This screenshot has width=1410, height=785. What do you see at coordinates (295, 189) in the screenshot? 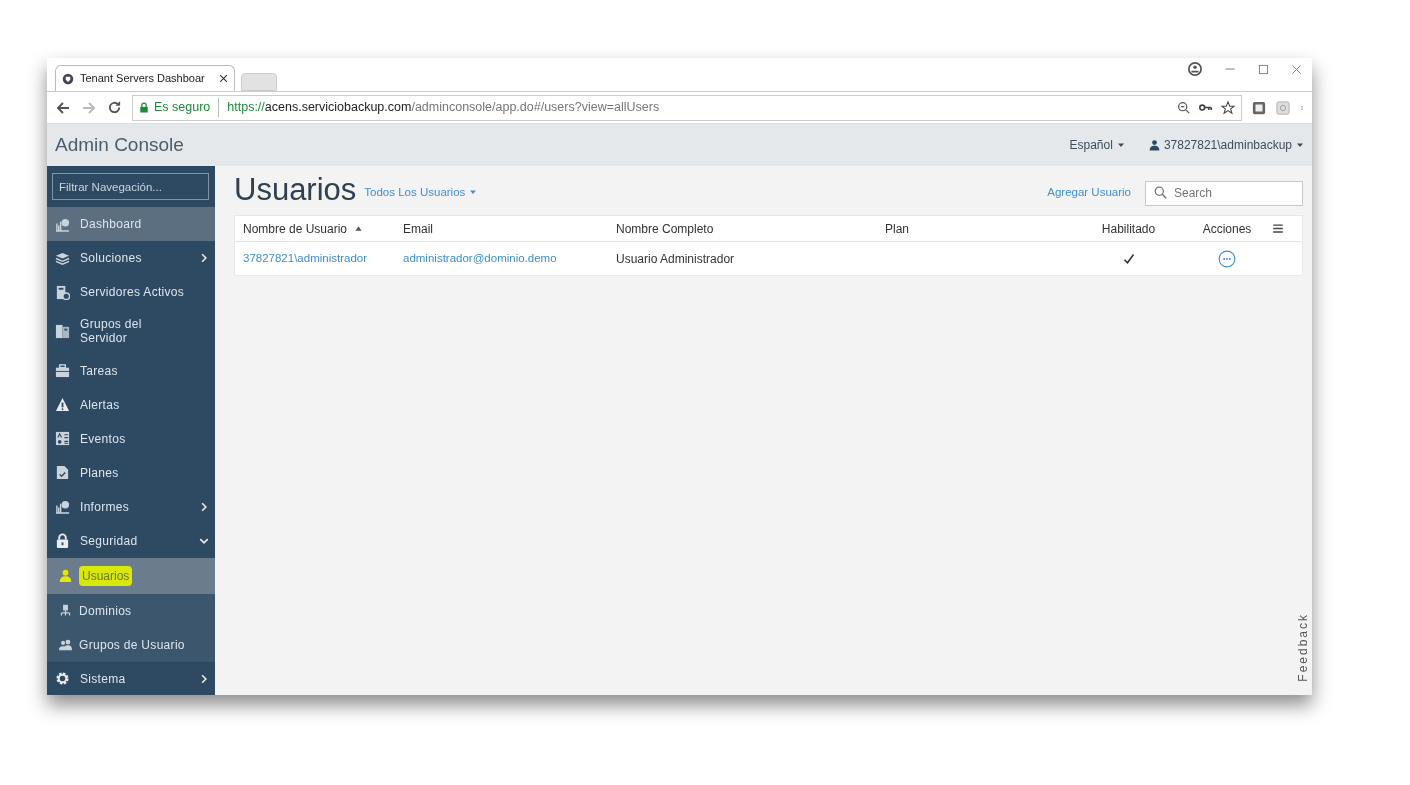
I see `page-title: Usuarios` at bounding box center [295, 189].